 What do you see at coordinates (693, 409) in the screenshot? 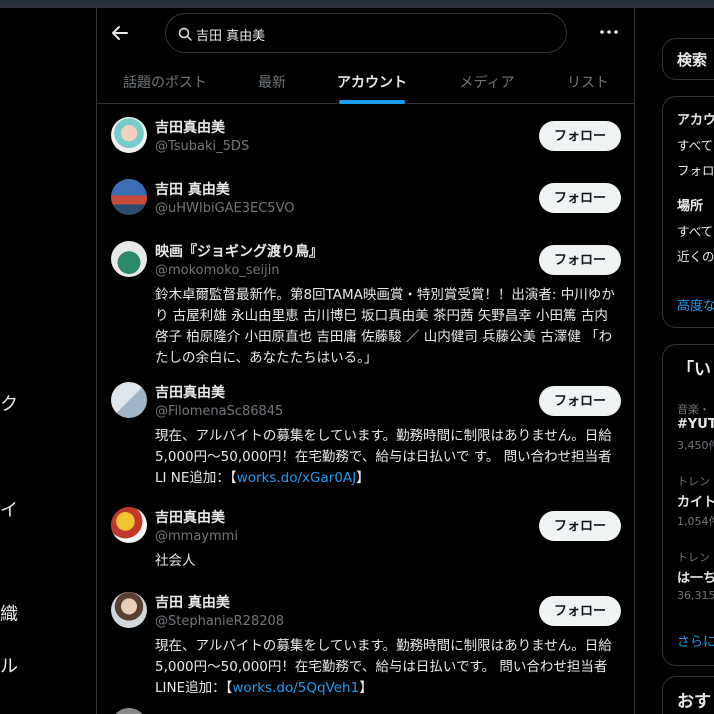
I see `trend-category: 音楽・` at bounding box center [693, 409].